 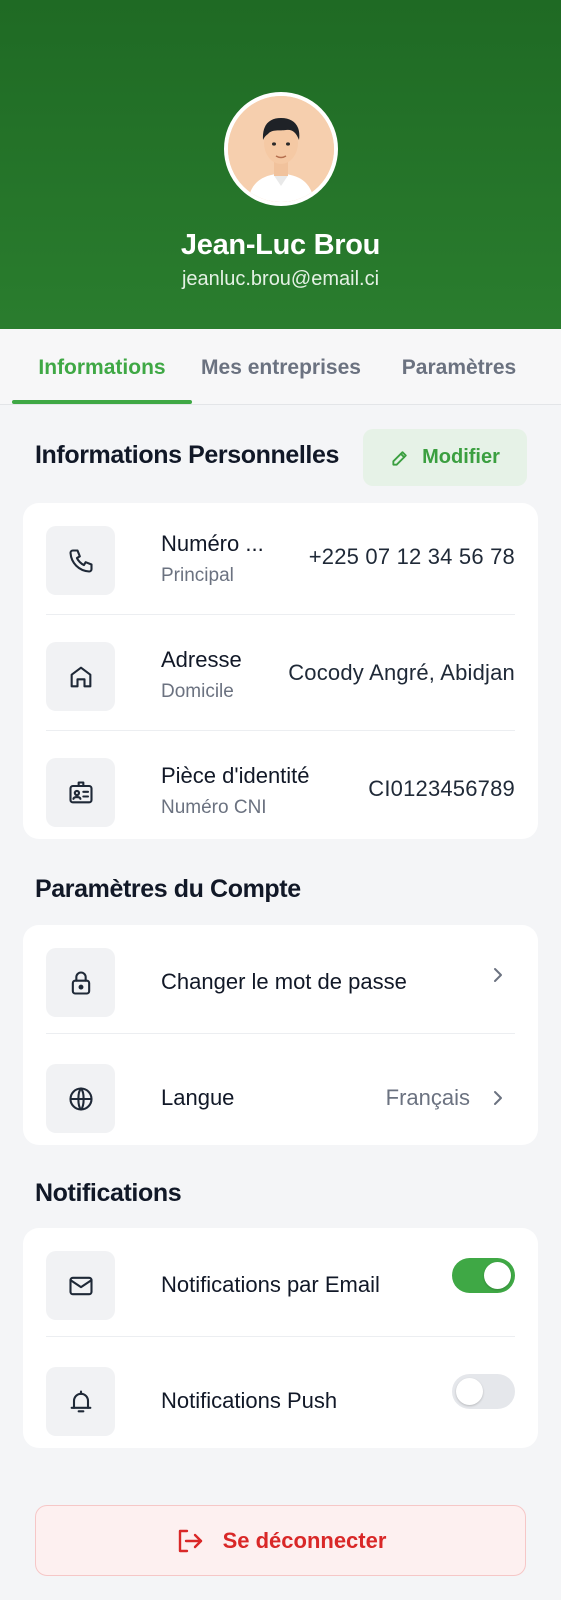 I want to click on id-row: Pièce d'identité Numéro CNI CI0123456789, so click(x=280, y=793).